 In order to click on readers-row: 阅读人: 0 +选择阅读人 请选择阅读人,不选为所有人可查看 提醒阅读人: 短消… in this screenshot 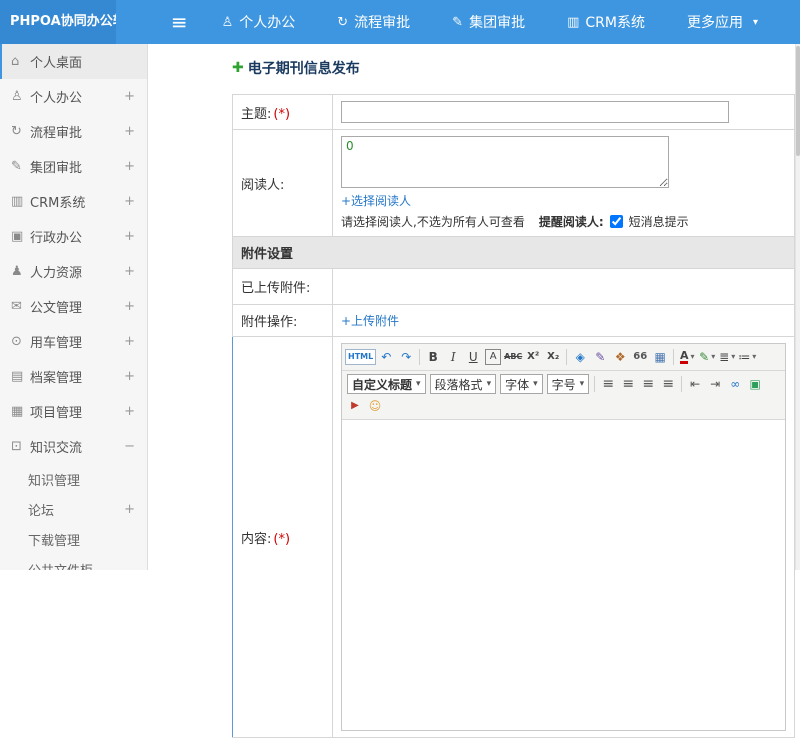, I will do `click(513, 183)`.